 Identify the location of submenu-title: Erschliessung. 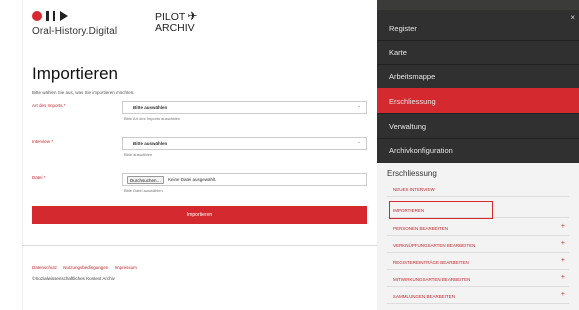
(412, 173).